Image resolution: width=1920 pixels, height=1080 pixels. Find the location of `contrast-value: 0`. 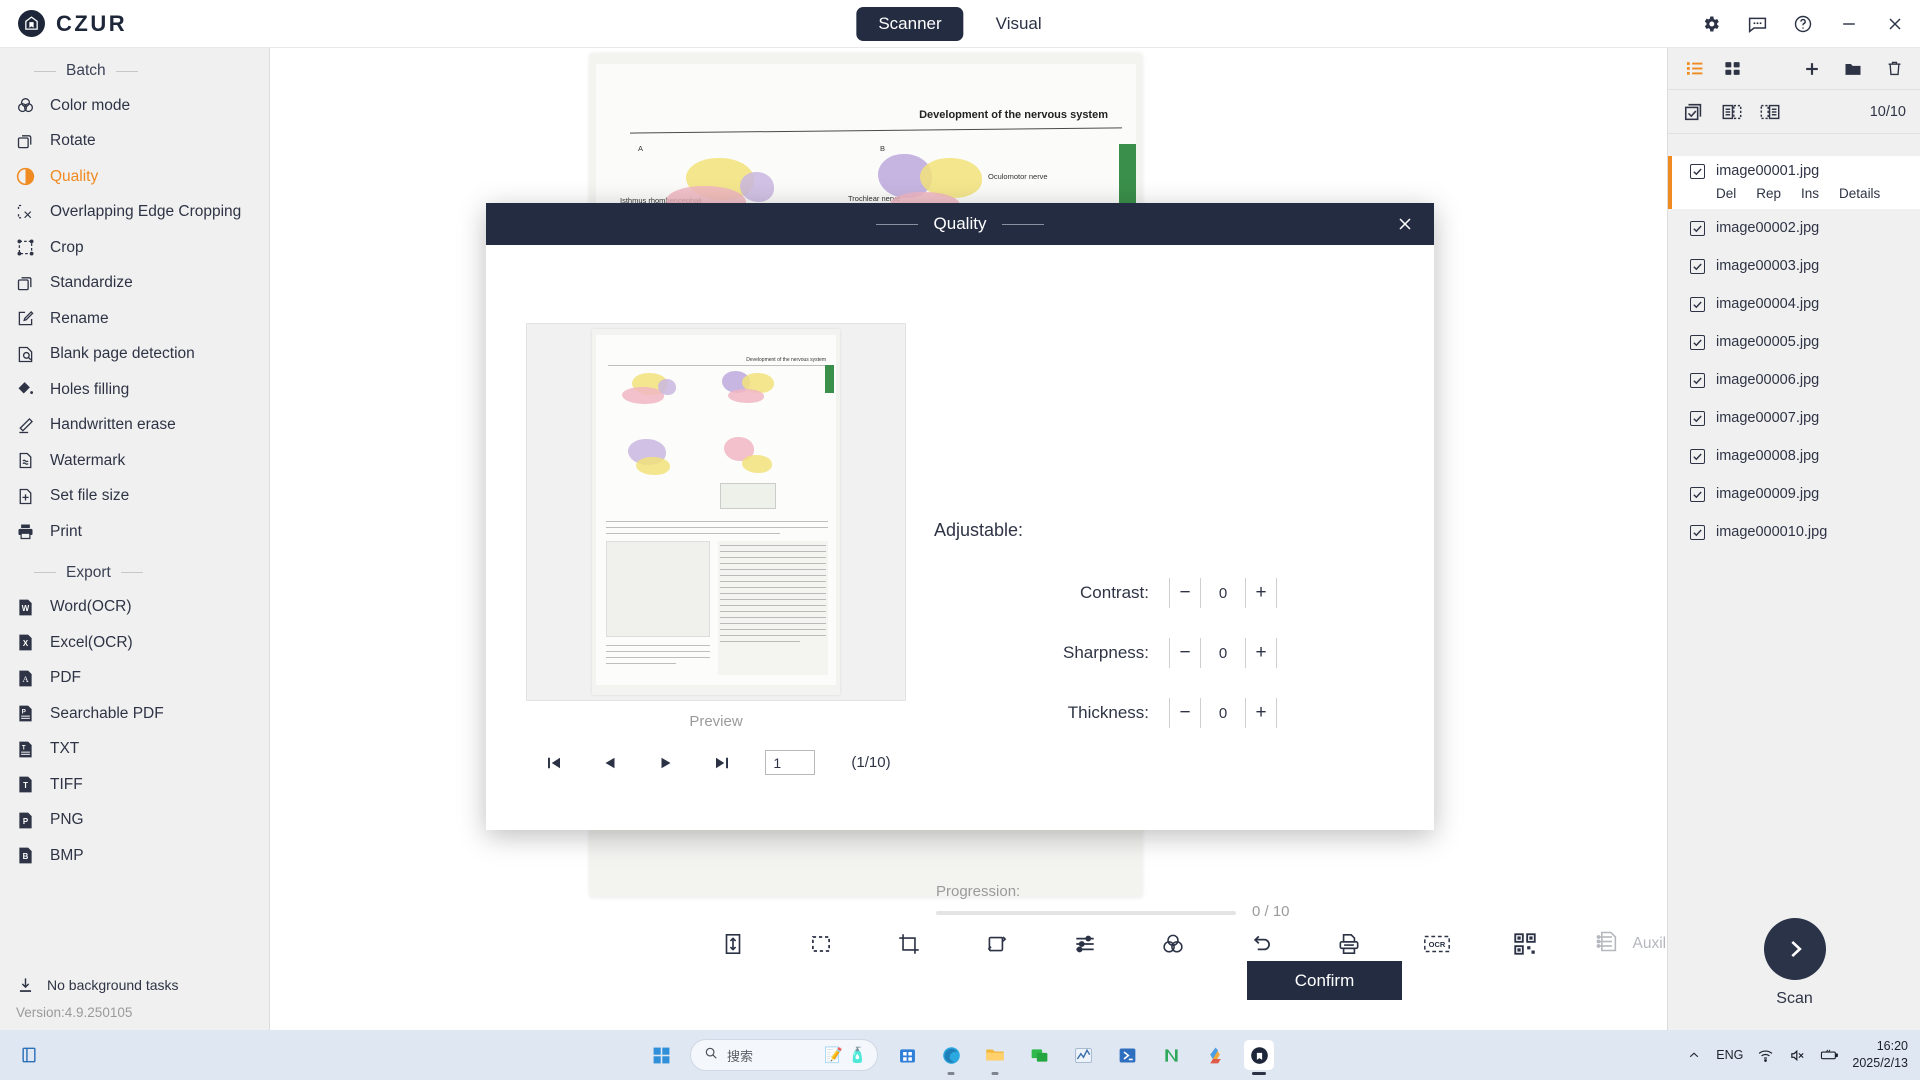

contrast-value: 0 is located at coordinates (1223, 593).